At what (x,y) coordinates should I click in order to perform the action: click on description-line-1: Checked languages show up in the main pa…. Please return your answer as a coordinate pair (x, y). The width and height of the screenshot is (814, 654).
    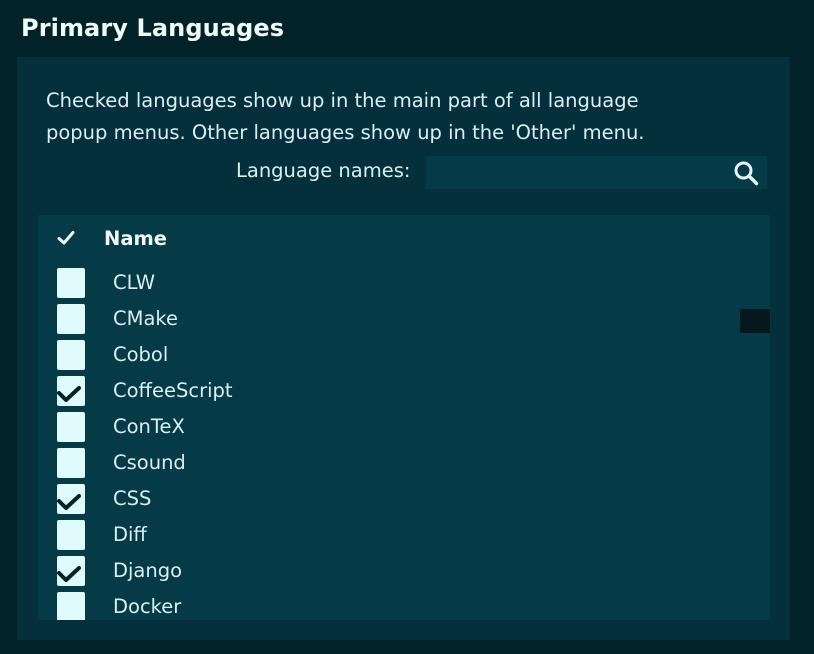
    Looking at the image, I should click on (342, 100).